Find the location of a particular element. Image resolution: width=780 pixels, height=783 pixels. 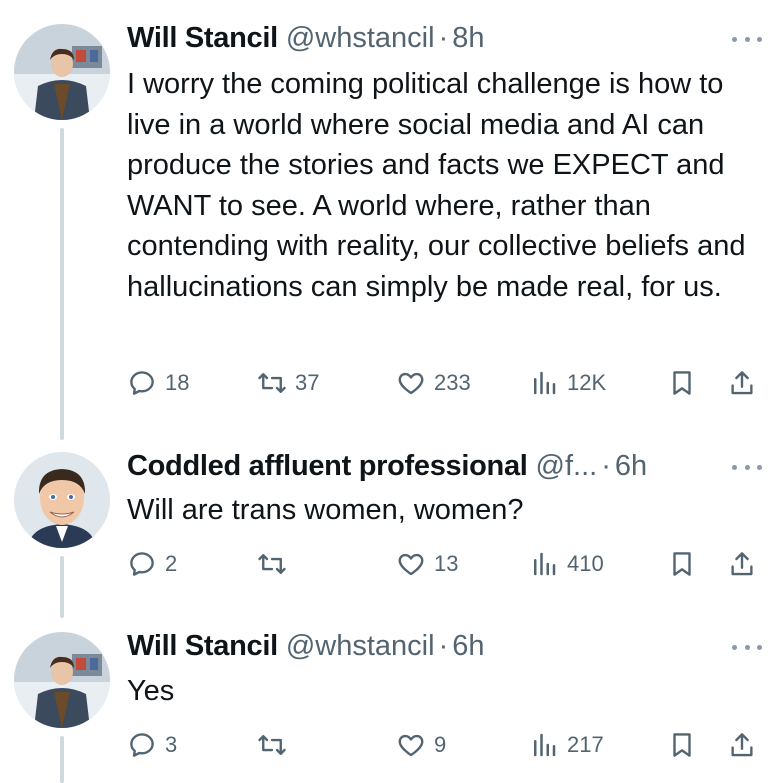

like-count: 9 is located at coordinates (440, 744).